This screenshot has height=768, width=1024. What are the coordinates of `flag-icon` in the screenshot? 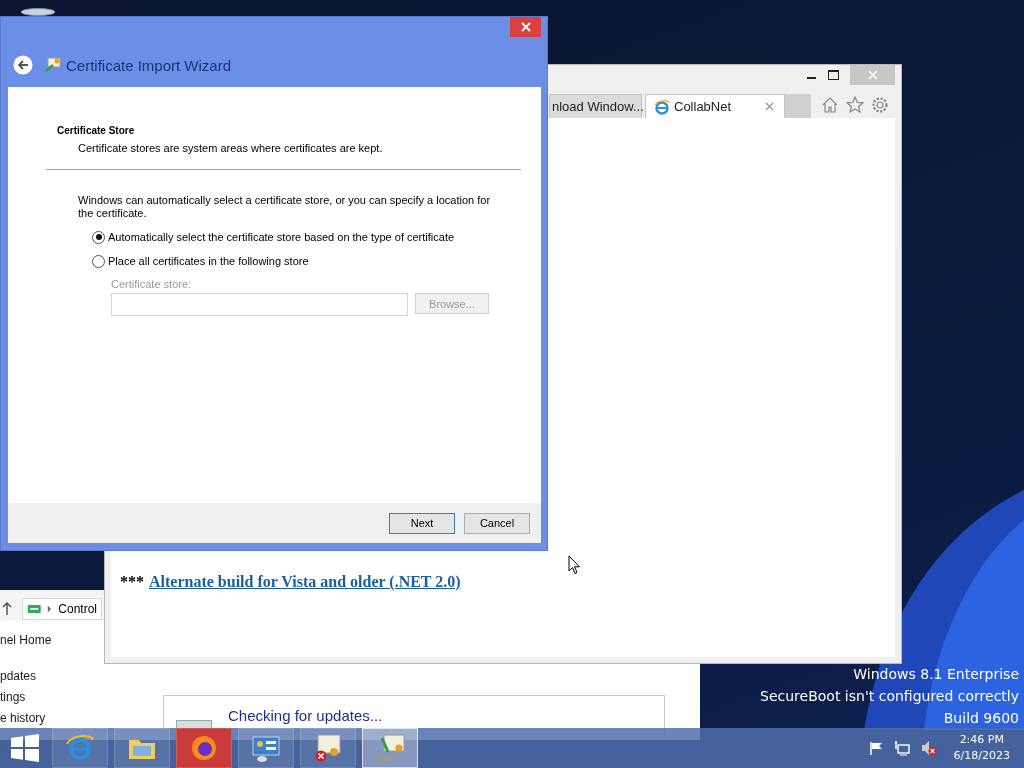 It's located at (875, 748).